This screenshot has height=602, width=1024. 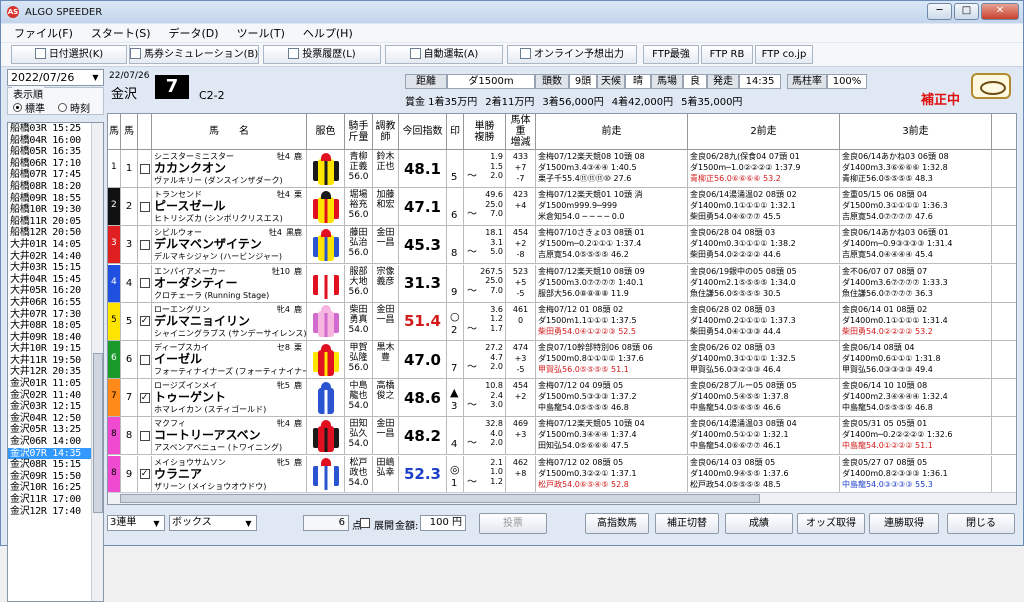 What do you see at coordinates (55, 419) in the screenshot?
I see `race-list-item: 金沢04R 12:50` at bounding box center [55, 419].